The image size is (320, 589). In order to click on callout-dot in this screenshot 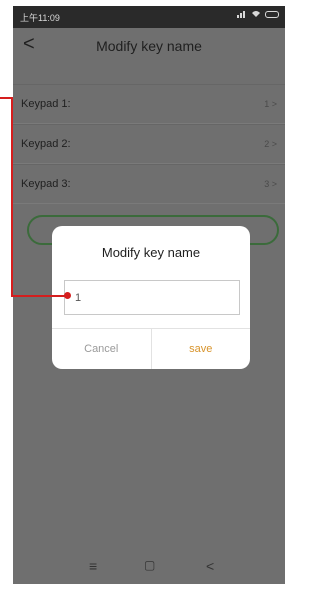, I will do `click(67, 295)`.